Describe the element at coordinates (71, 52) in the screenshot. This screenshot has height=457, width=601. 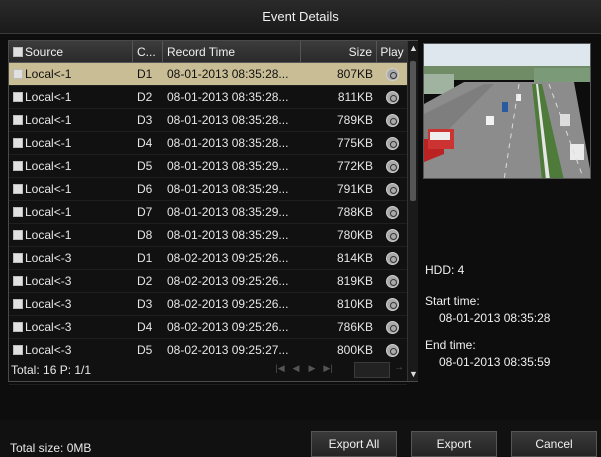
I see `header-source: Source` at that location.